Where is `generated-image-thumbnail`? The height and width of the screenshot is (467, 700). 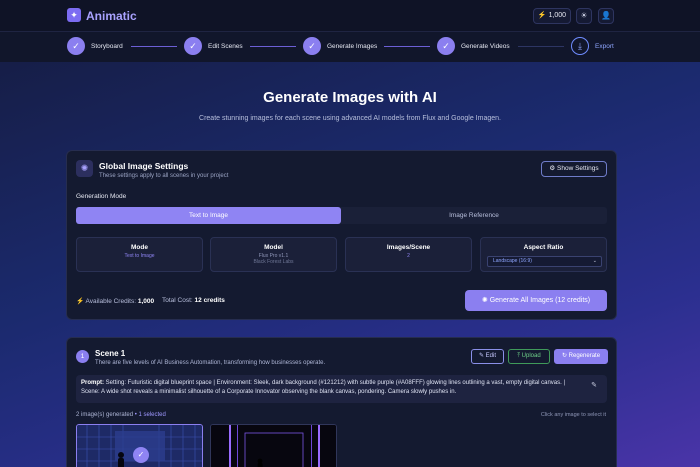
generated-image-thumbnail is located at coordinates (273, 445).